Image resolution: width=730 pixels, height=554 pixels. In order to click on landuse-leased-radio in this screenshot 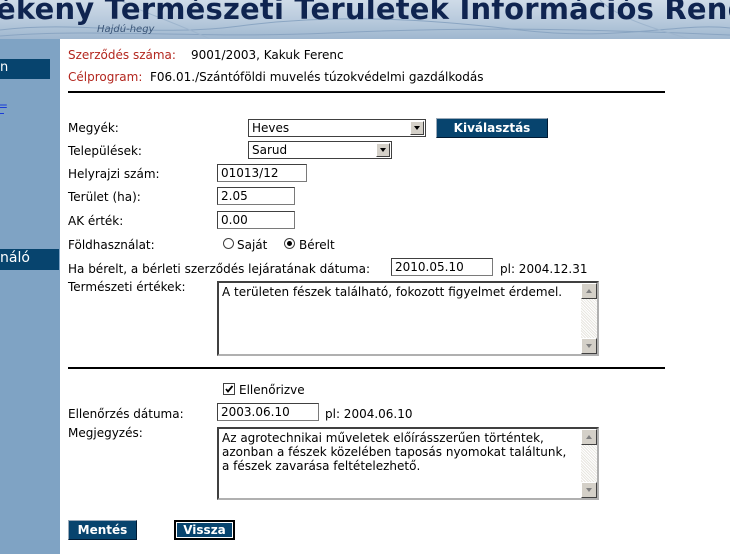, I will do `click(289, 243)`.